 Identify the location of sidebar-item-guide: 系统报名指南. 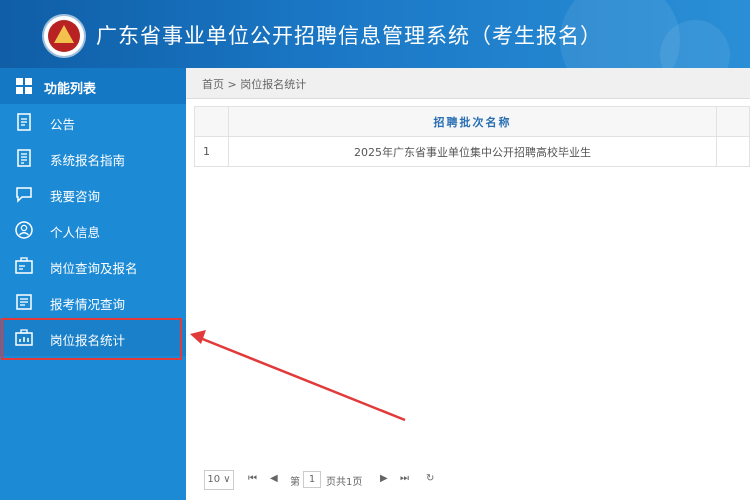
(93, 158).